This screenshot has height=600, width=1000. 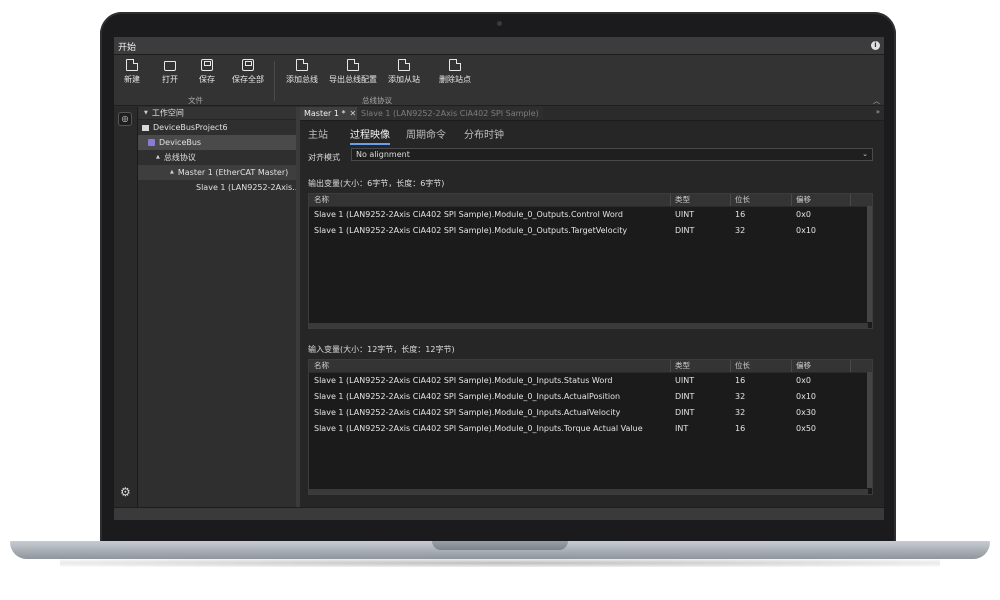 I want to click on ribbon-separator, so click(x=274, y=81).